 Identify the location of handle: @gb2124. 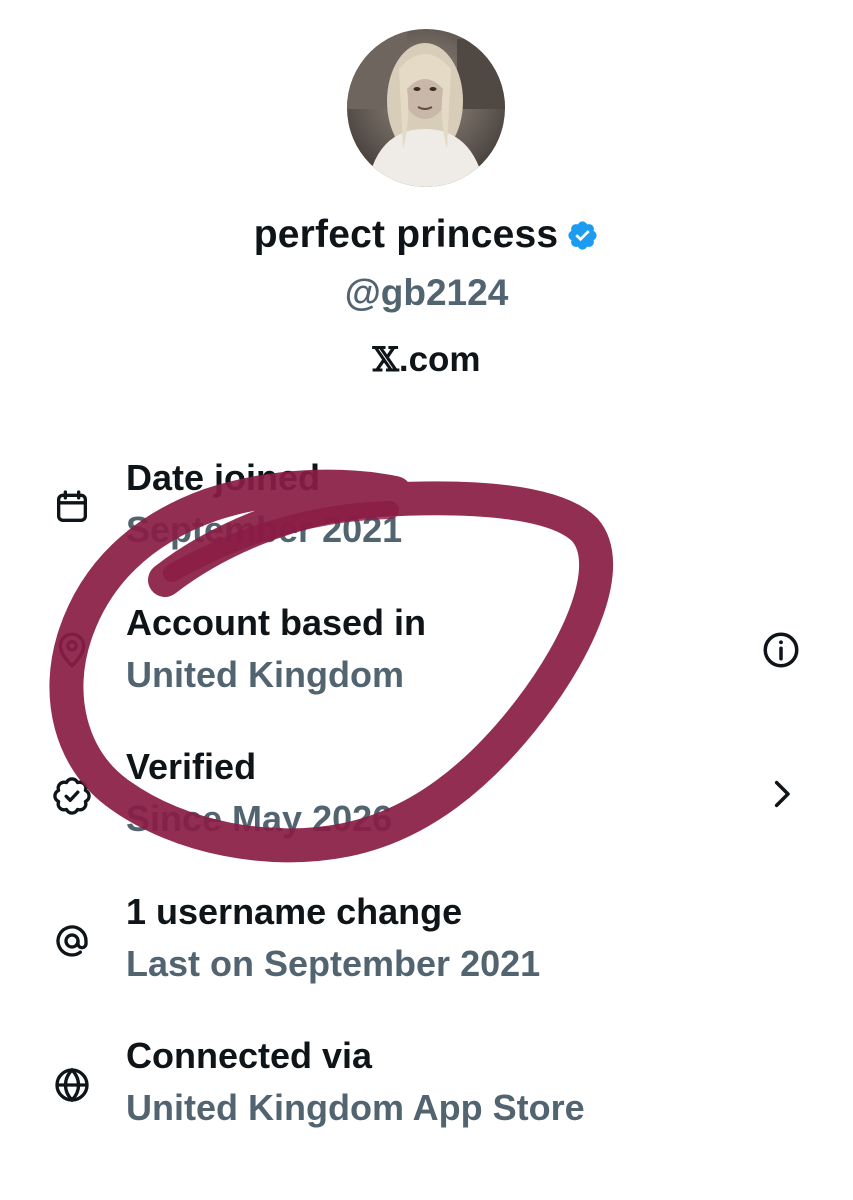
(426, 292).